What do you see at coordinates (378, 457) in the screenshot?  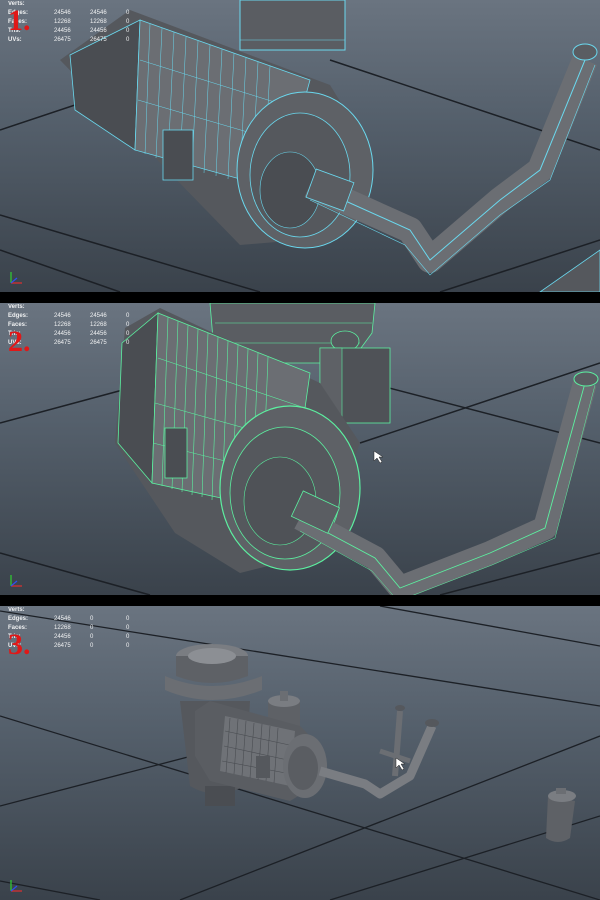 I see `mouse-cursor-icon` at bounding box center [378, 457].